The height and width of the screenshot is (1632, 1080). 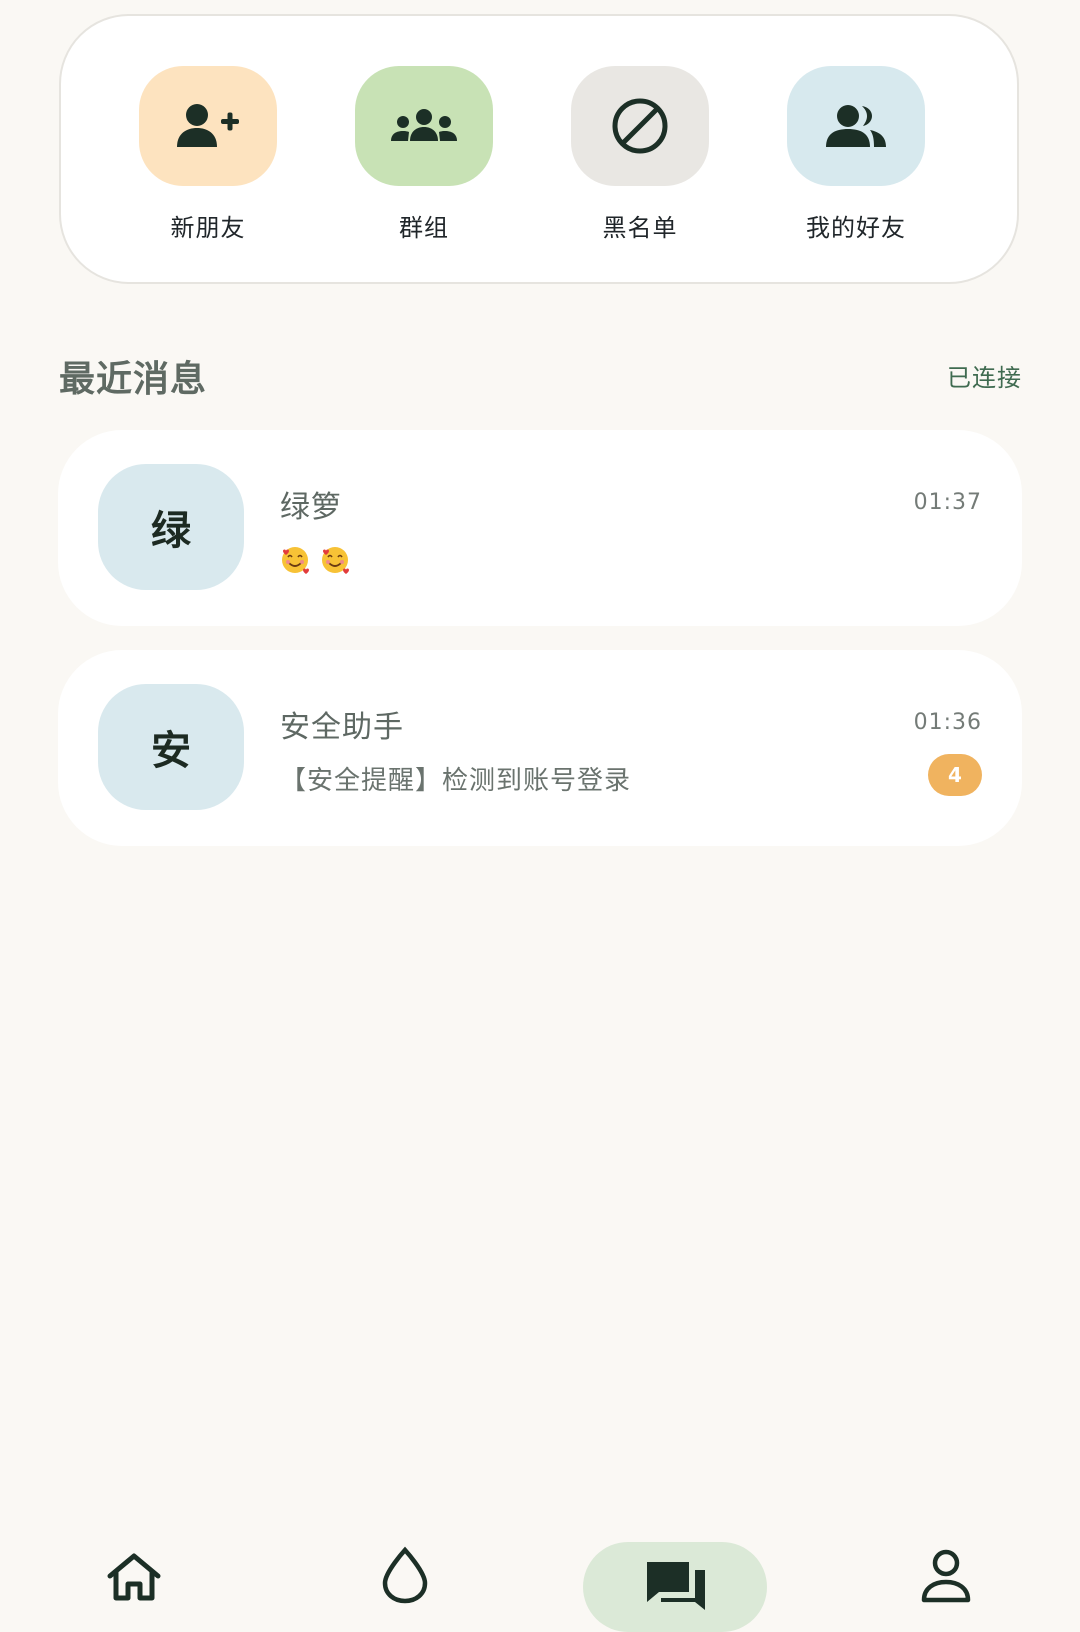 I want to click on nav-profile, so click(x=946, y=1578).